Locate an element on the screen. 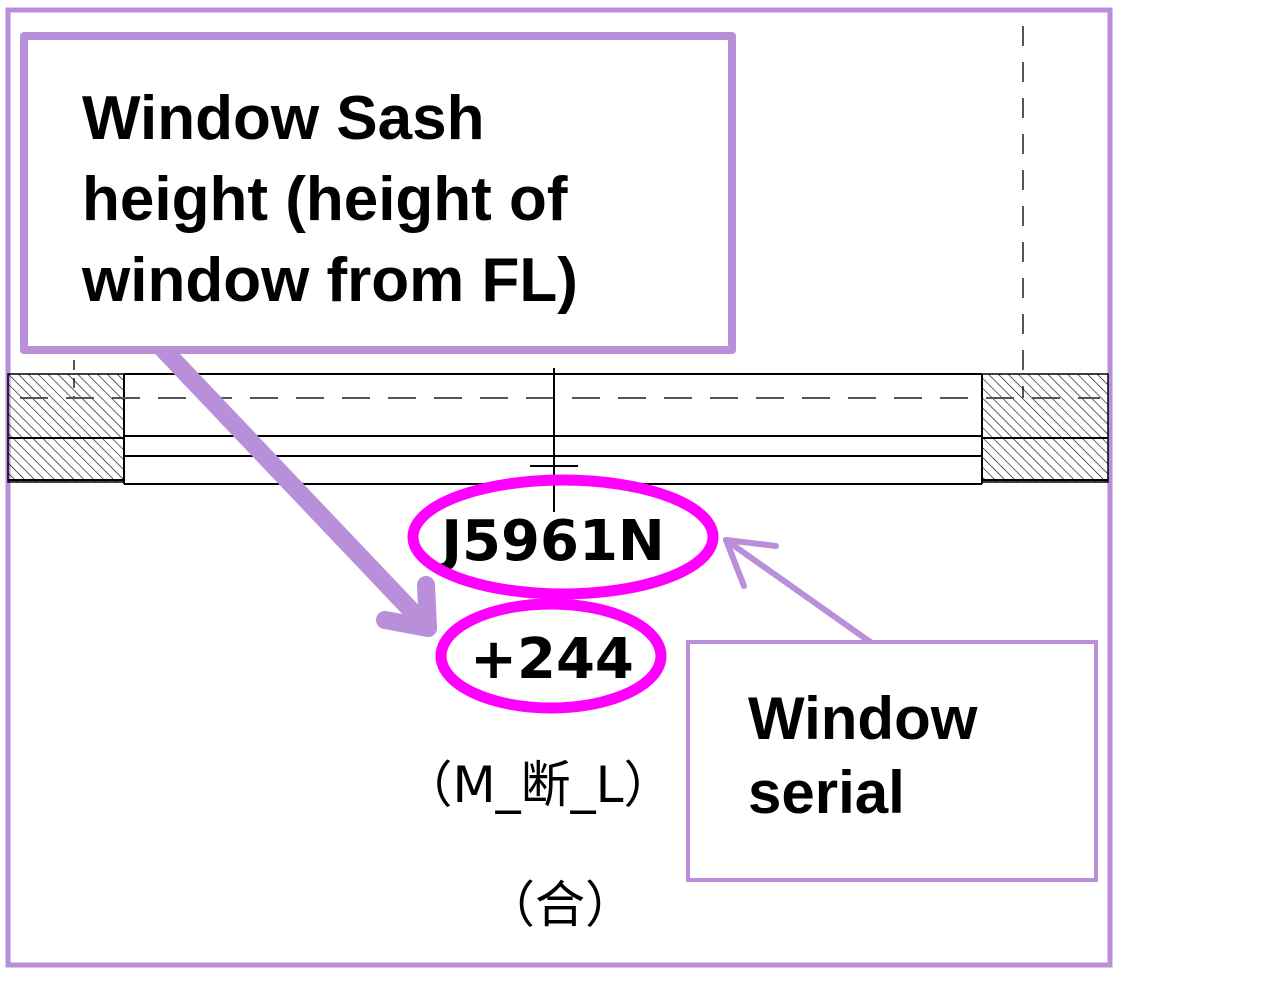 This screenshot has width=1274, height=988. section-label: （M_断_L） is located at coordinates (538, 785).